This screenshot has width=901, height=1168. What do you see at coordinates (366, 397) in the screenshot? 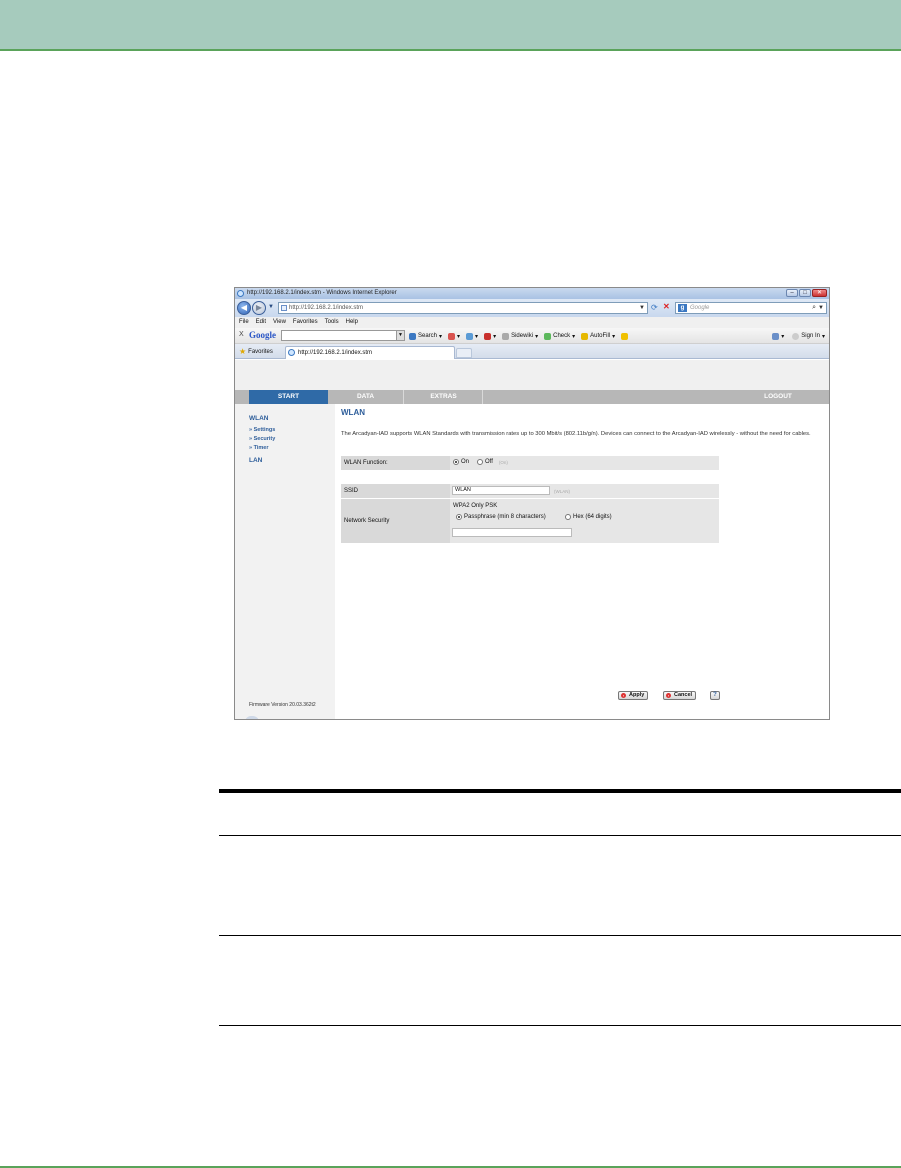
I see `nav-data: DATA` at bounding box center [366, 397].